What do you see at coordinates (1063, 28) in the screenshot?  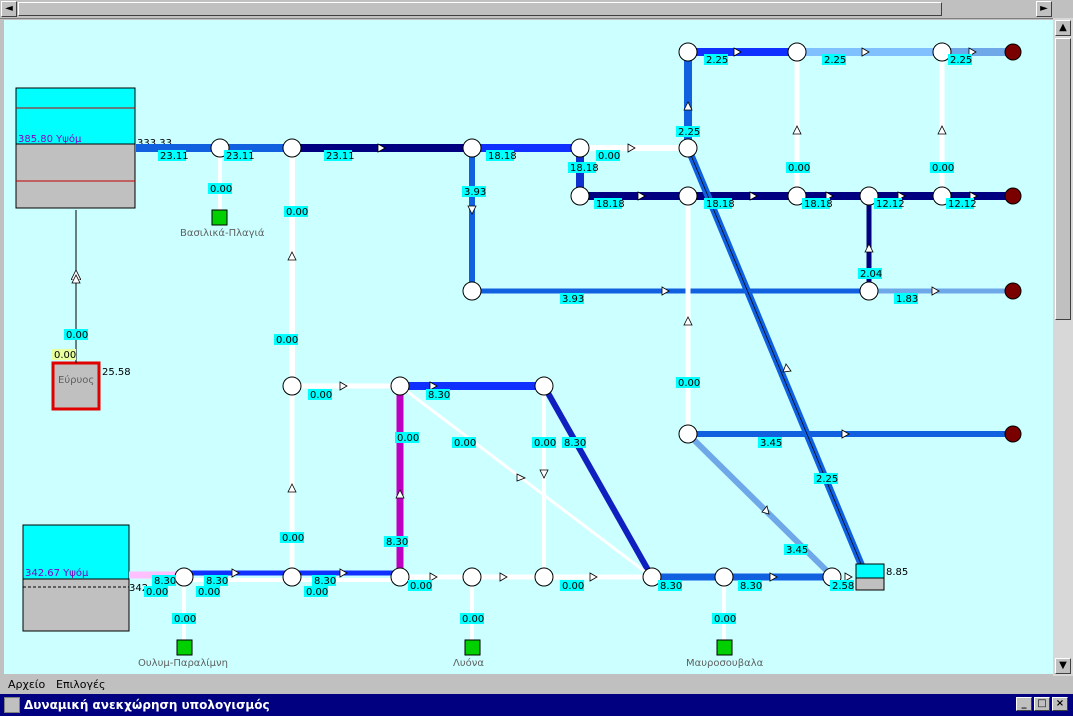 I see `scroll-up-button: ▲` at bounding box center [1063, 28].